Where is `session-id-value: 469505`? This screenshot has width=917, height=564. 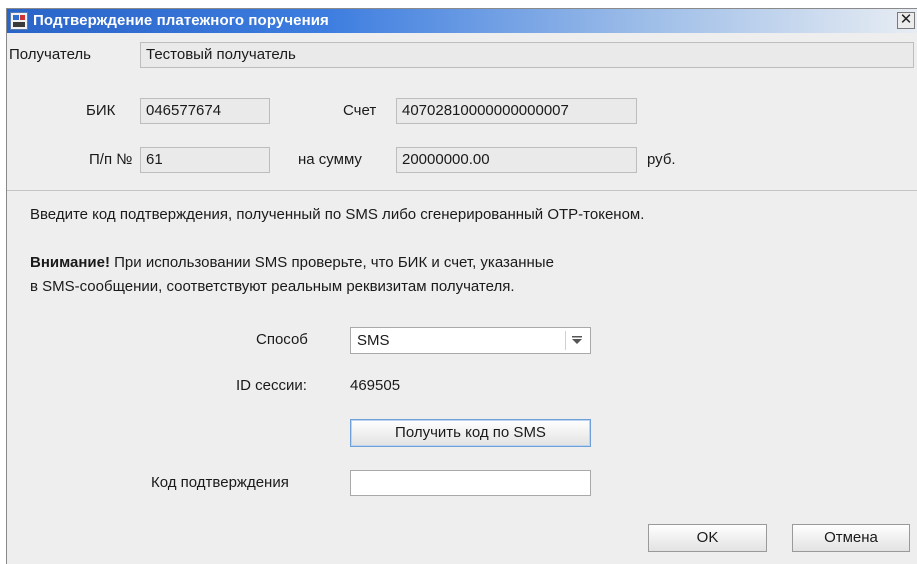 session-id-value: 469505 is located at coordinates (375, 385).